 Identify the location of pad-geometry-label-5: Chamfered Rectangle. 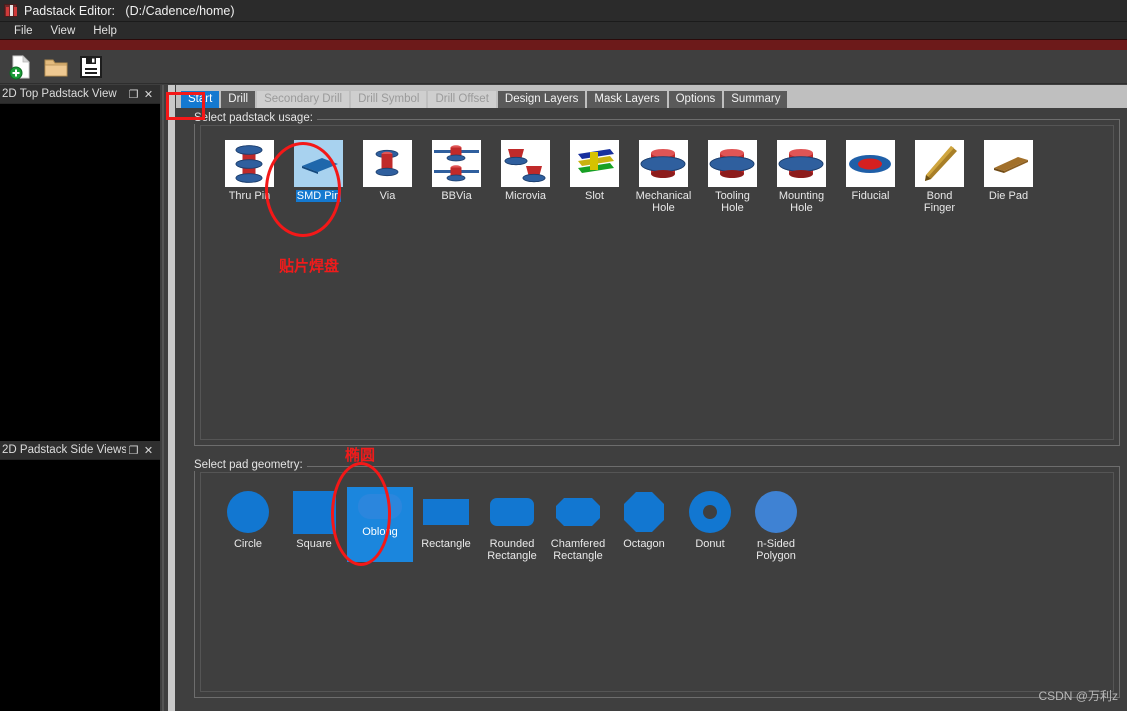
(578, 550).